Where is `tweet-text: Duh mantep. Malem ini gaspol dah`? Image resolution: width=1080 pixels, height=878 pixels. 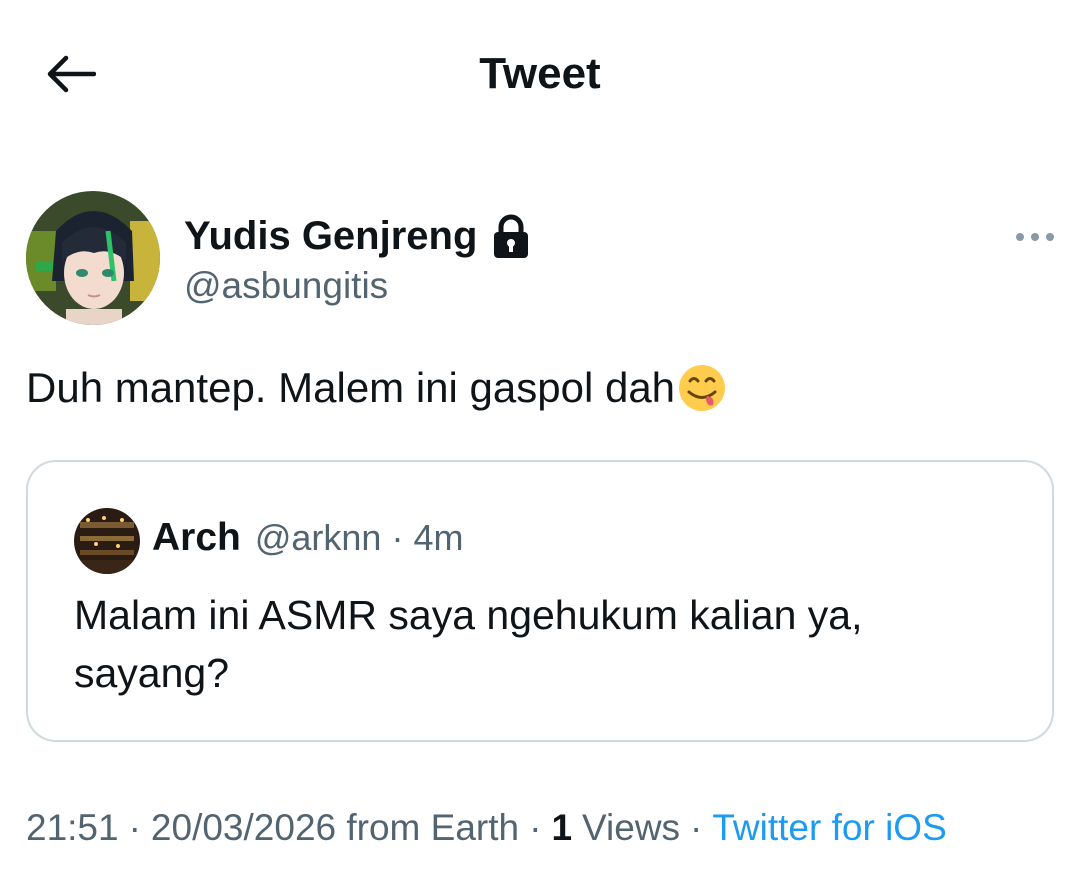 tweet-text: Duh mantep. Malem ini gaspol dah is located at coordinates (541, 388).